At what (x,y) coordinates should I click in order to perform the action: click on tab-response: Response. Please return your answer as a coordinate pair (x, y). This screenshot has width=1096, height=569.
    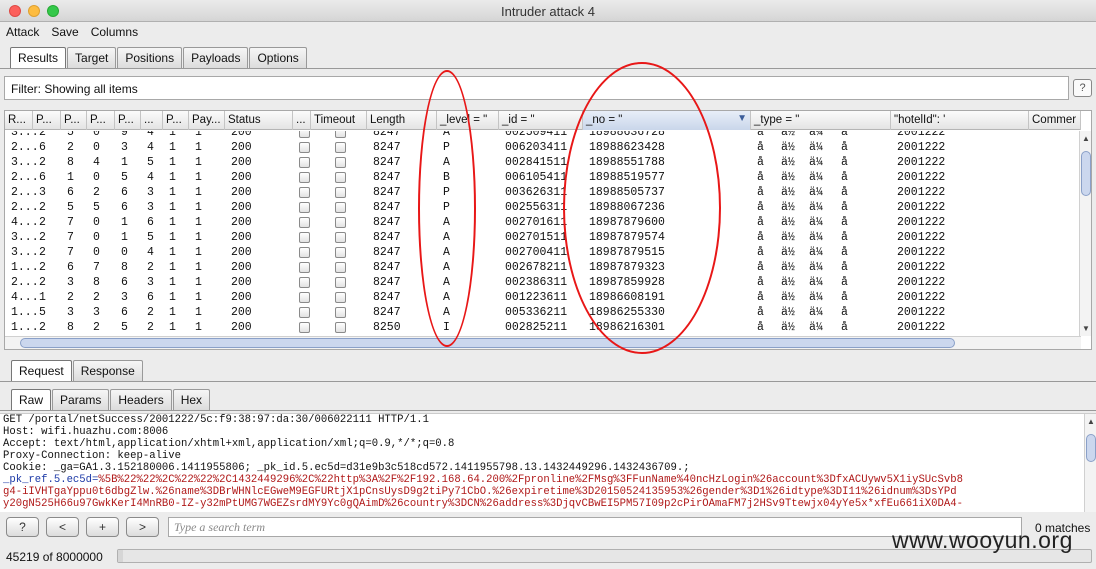
    Looking at the image, I should click on (107, 370).